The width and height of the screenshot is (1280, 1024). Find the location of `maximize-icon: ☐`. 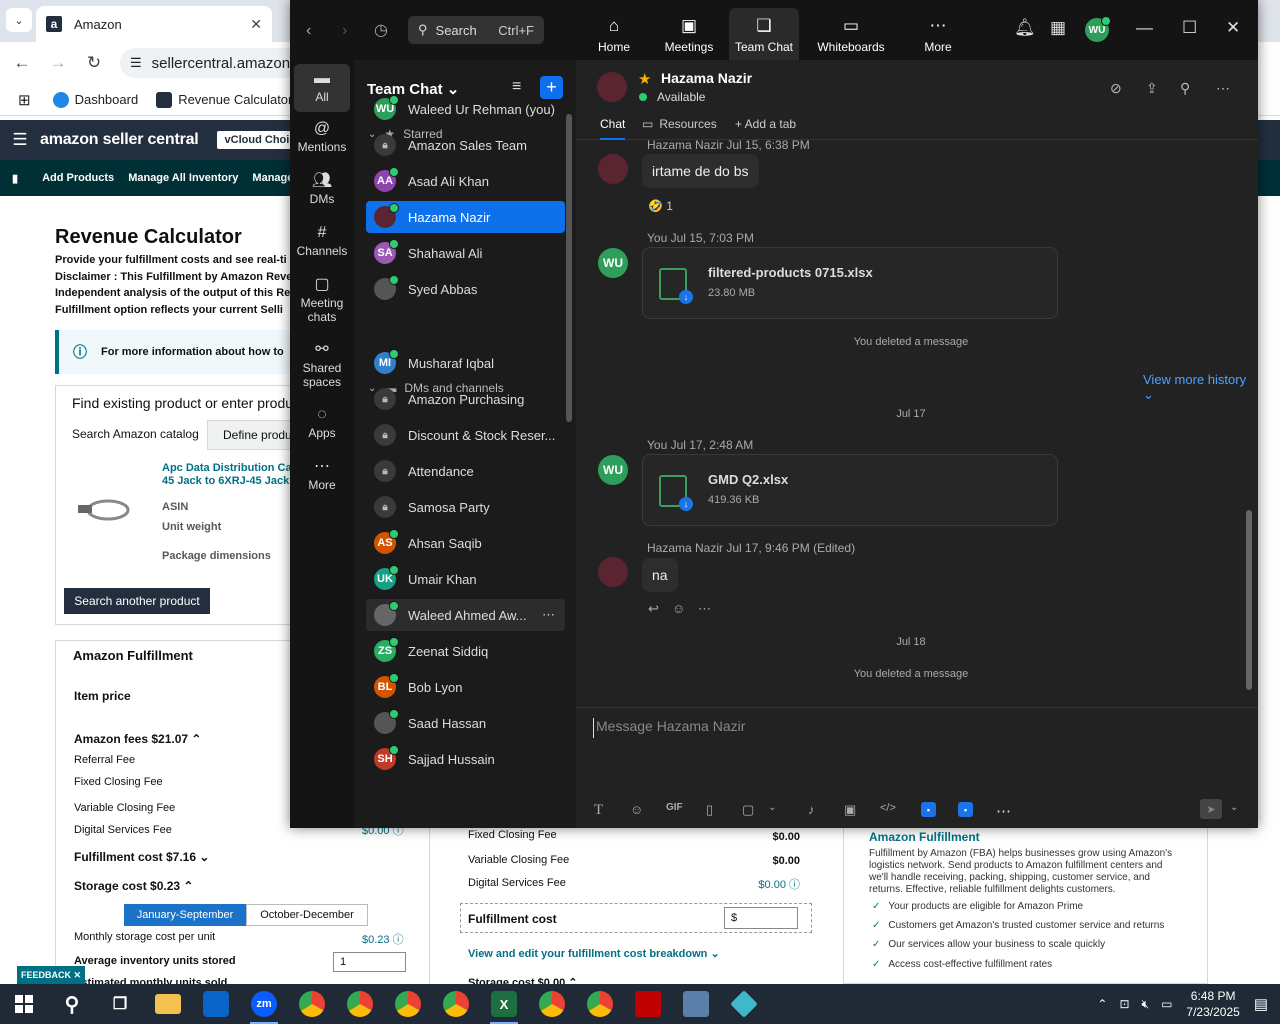

maximize-icon: ☐ is located at coordinates (1189, 28).